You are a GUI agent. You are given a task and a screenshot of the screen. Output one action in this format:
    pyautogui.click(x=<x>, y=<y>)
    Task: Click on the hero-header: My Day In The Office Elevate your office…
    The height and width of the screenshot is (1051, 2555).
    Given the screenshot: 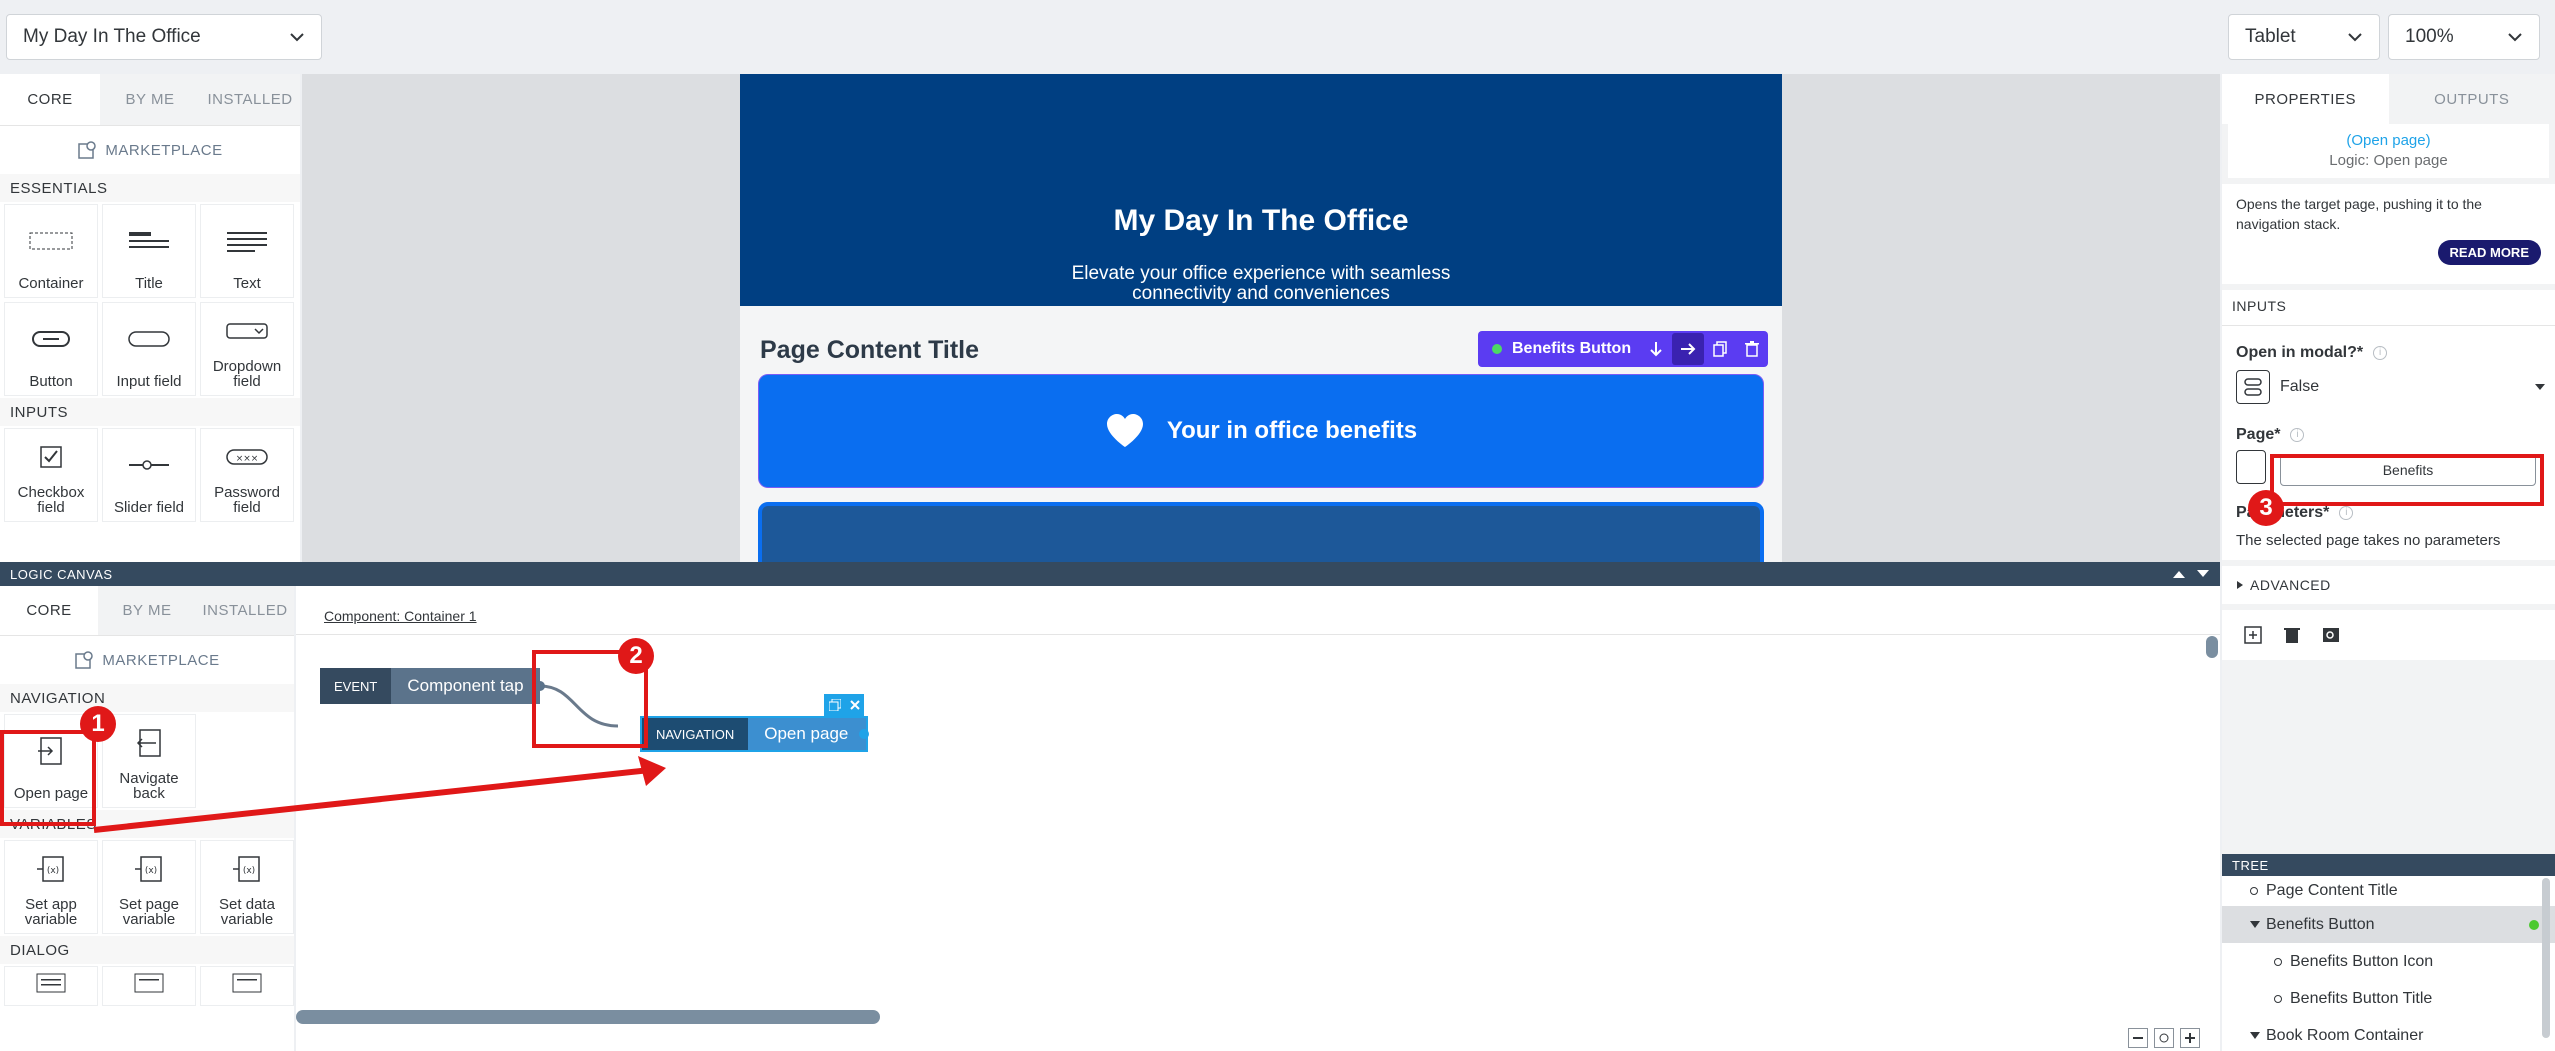 What is the action you would take?
    pyautogui.click(x=1261, y=190)
    